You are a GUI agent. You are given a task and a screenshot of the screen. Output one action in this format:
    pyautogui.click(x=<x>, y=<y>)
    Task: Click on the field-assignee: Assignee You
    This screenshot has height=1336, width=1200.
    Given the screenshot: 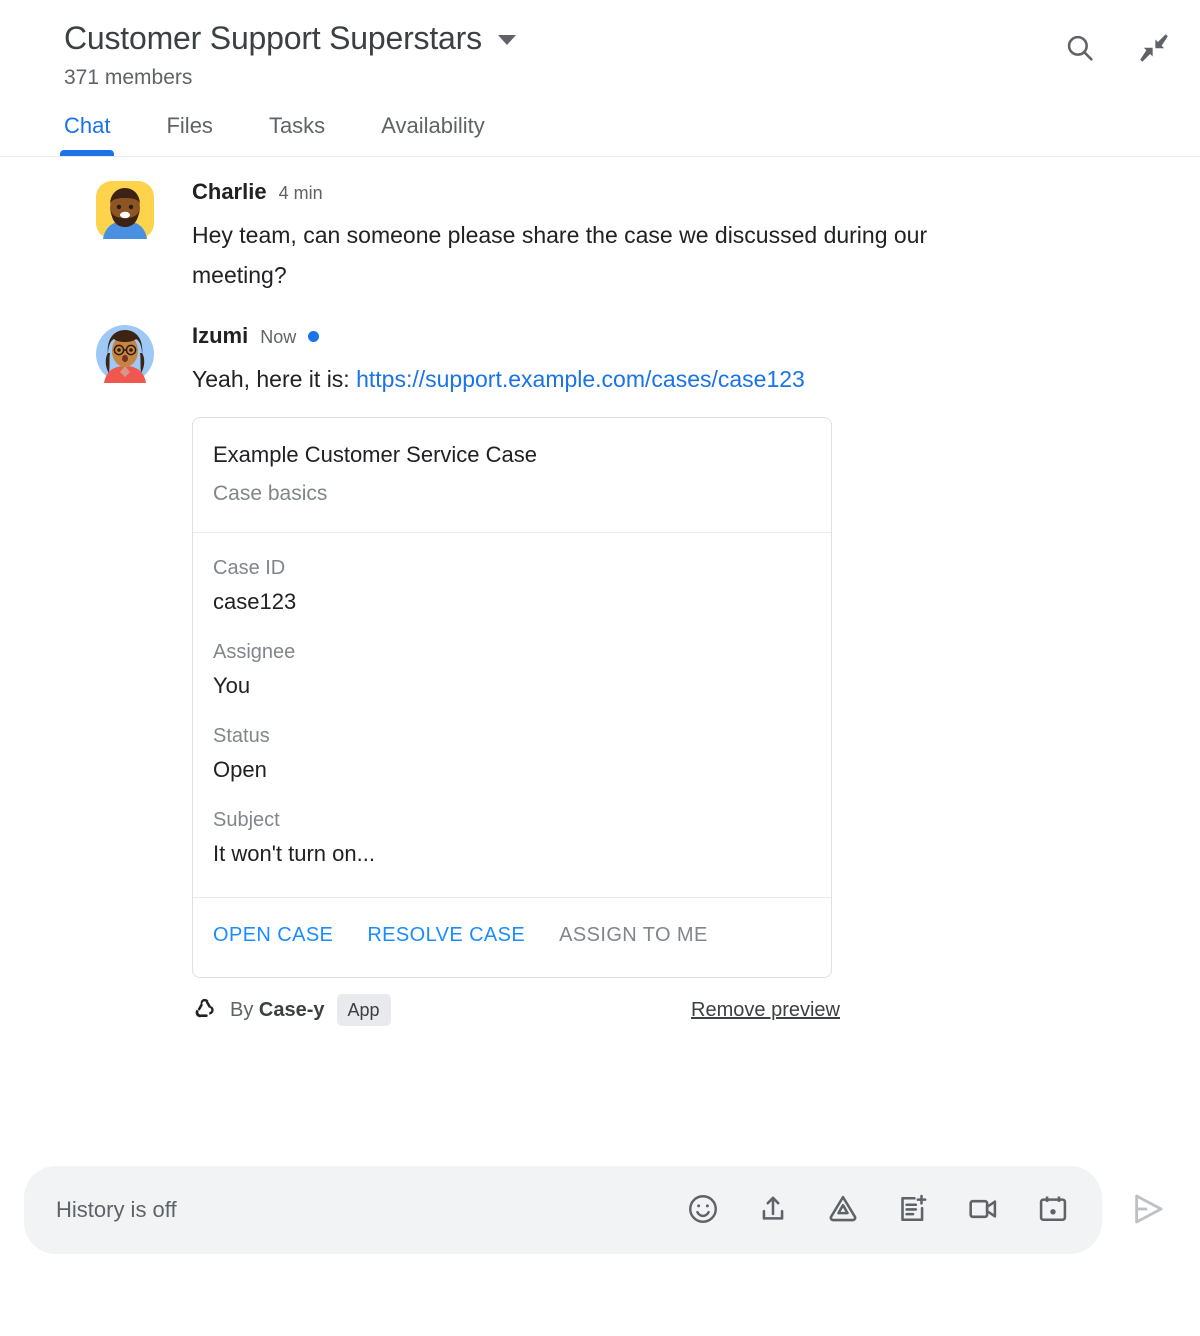 What is the action you would take?
    pyautogui.click(x=512, y=670)
    